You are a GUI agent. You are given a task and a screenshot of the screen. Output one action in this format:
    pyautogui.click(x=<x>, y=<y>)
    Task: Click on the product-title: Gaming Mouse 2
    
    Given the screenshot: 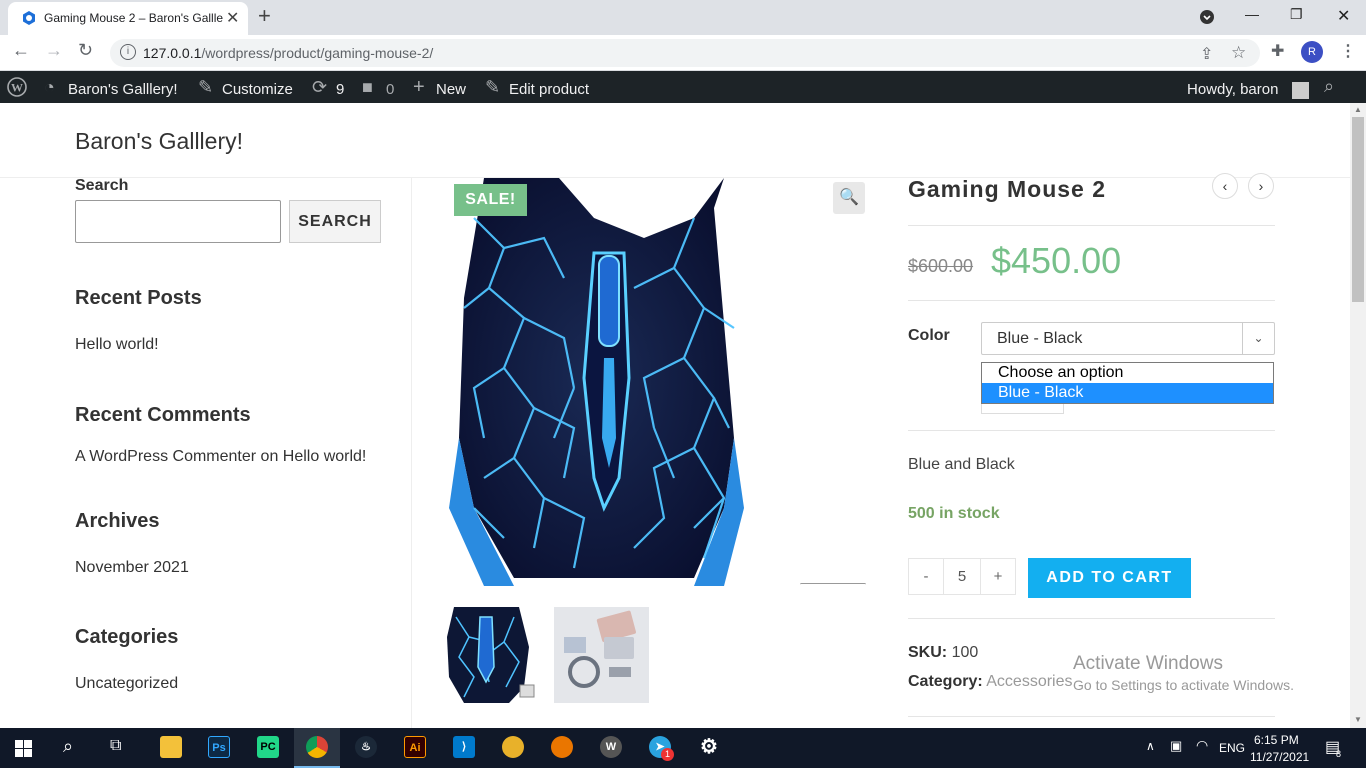 What is the action you would take?
    pyautogui.click(x=1007, y=189)
    